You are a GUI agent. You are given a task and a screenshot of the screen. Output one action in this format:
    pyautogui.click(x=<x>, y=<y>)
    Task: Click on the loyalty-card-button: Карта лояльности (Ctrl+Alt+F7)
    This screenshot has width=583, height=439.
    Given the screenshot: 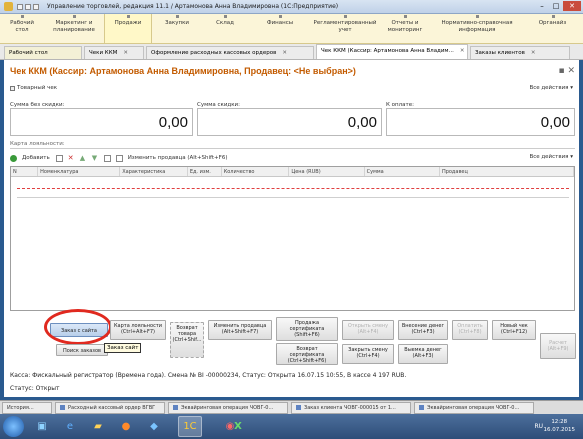 What is the action you would take?
    pyautogui.click(x=138, y=330)
    